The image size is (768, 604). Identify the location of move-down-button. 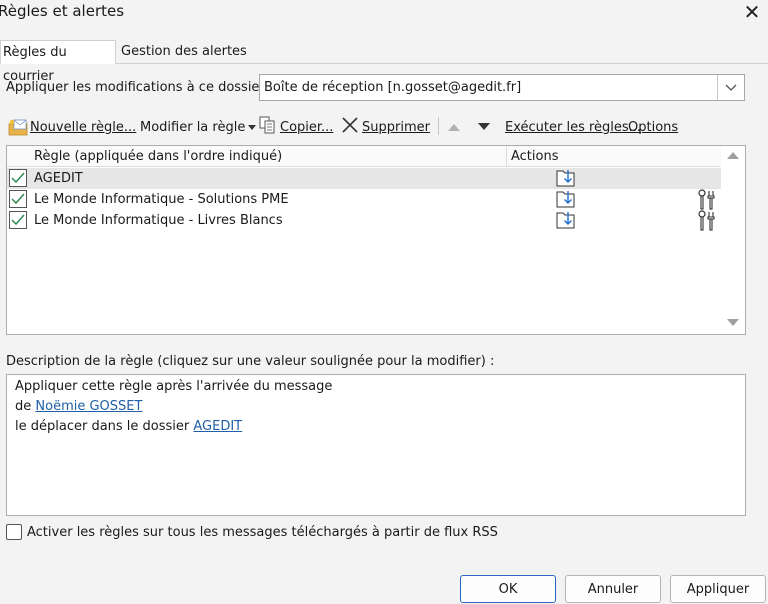
(484, 127).